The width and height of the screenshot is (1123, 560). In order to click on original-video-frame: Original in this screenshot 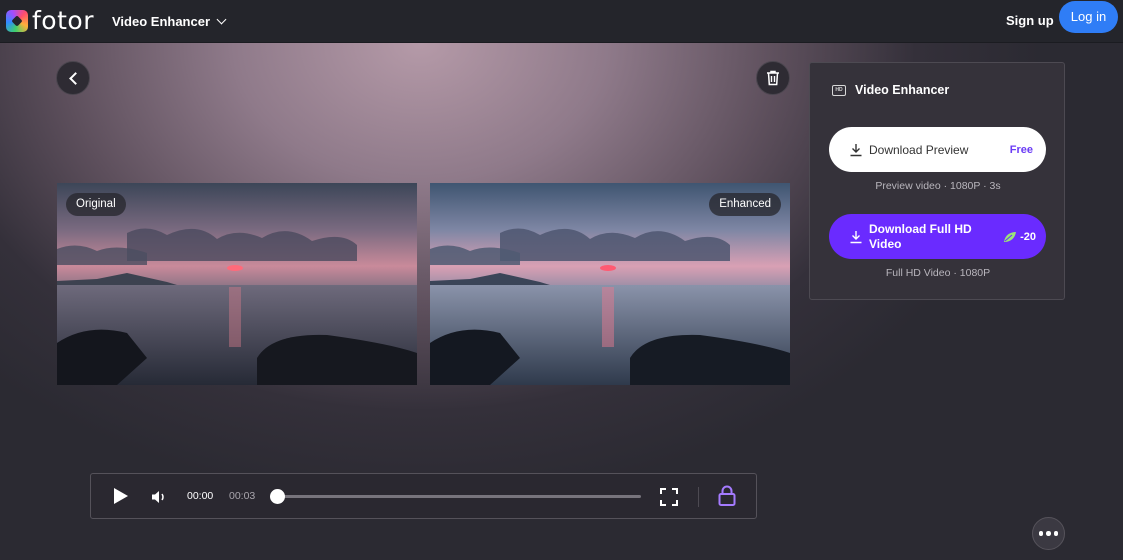, I will do `click(237, 284)`.